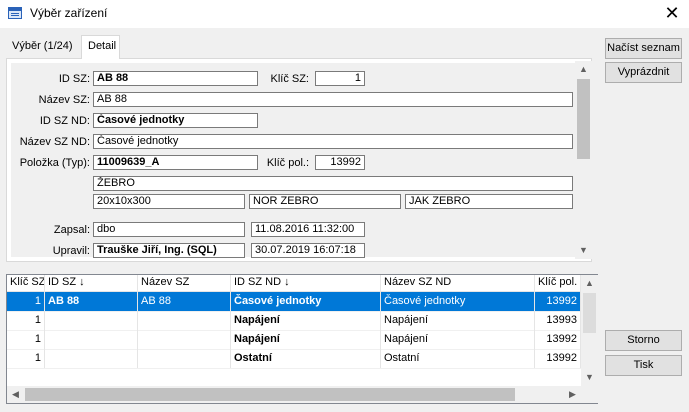 The width and height of the screenshot is (689, 412). What do you see at coordinates (308, 250) in the screenshot?
I see `upravil-date-field: 30.07.2019 16:07:18` at bounding box center [308, 250].